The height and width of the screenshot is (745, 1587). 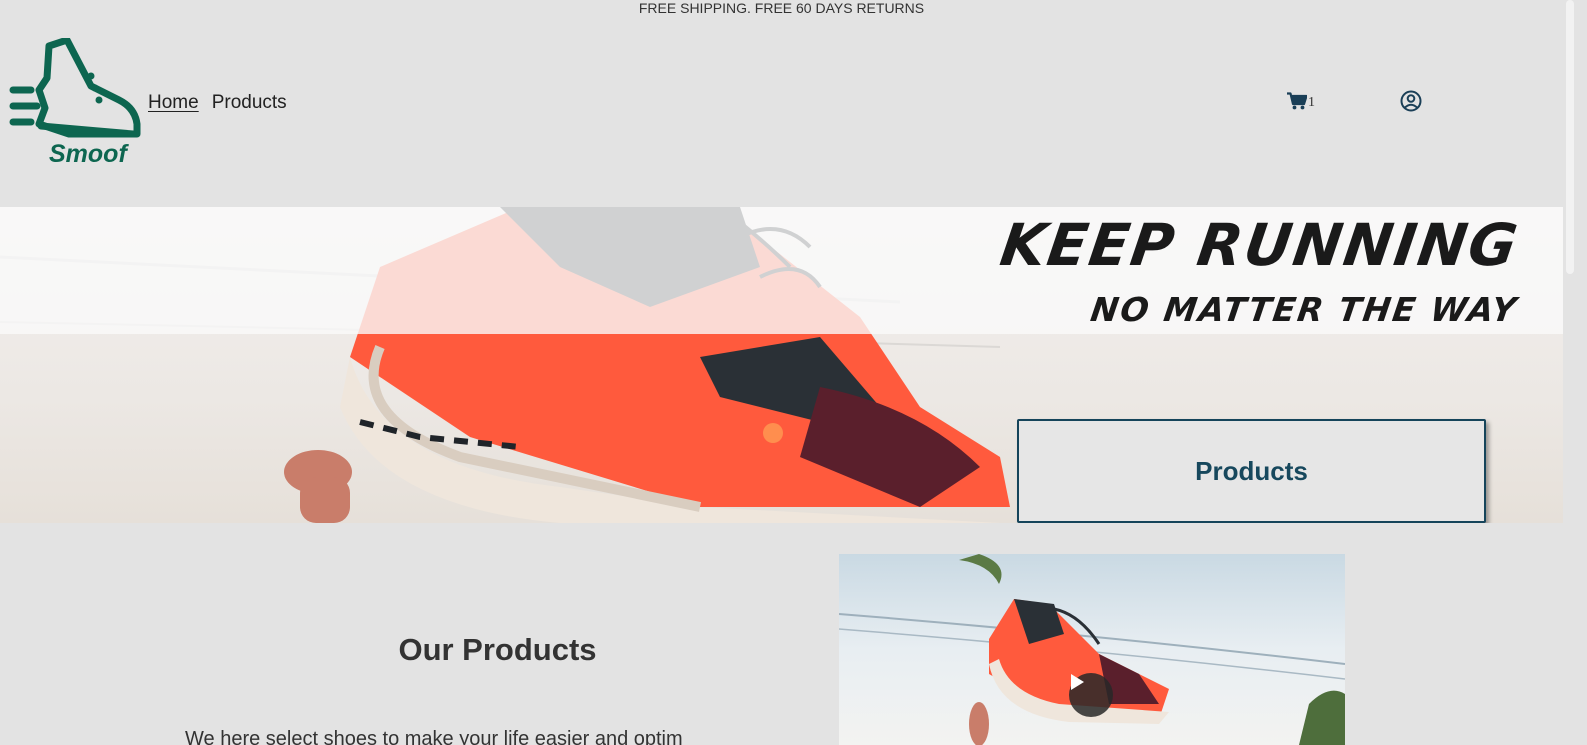 I want to click on page-scrollbar, so click(x=1575, y=372).